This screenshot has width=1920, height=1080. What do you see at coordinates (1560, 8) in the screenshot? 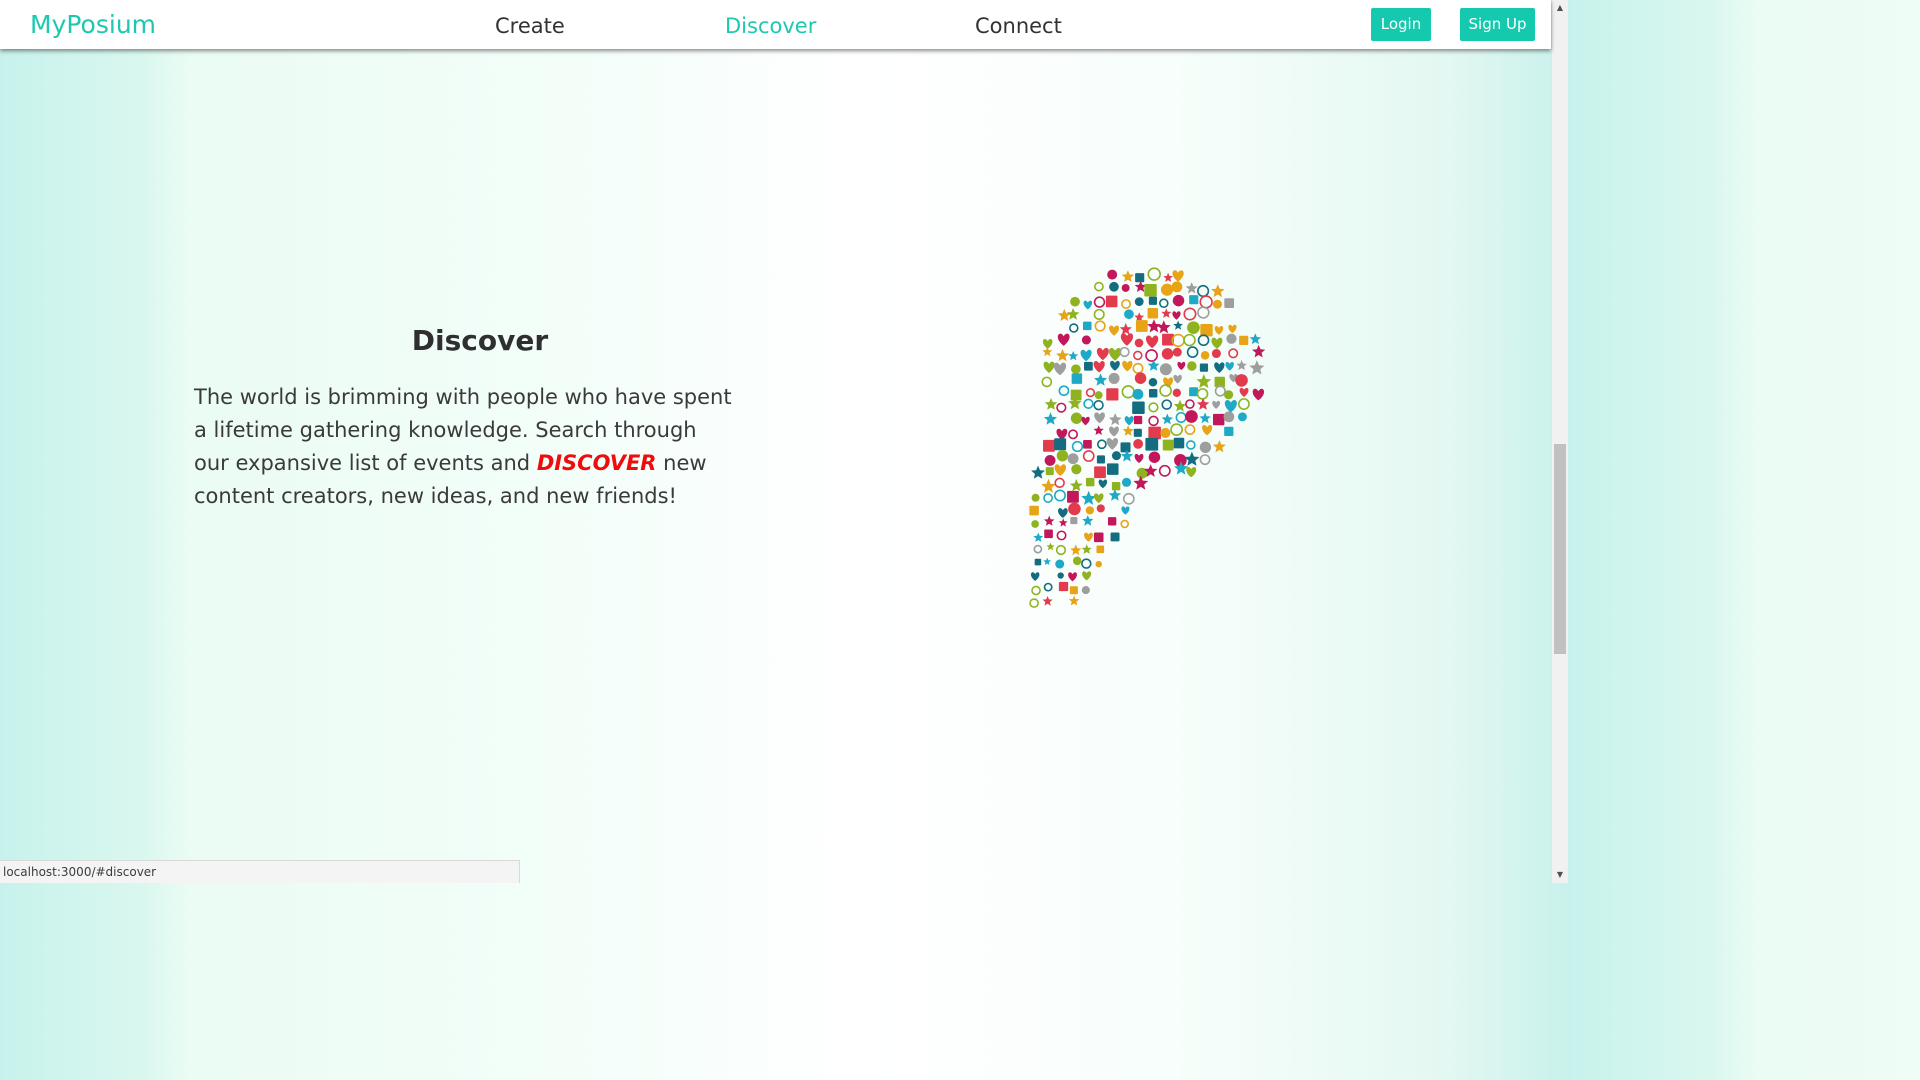
I see `scroll-up-arrow-icon: ▲` at bounding box center [1560, 8].